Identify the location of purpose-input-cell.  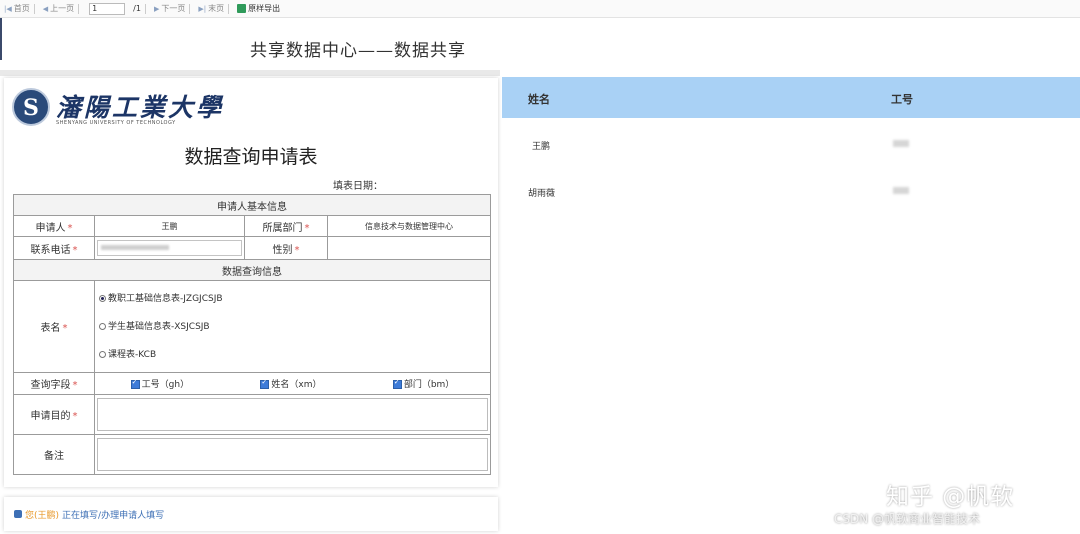
(292, 414).